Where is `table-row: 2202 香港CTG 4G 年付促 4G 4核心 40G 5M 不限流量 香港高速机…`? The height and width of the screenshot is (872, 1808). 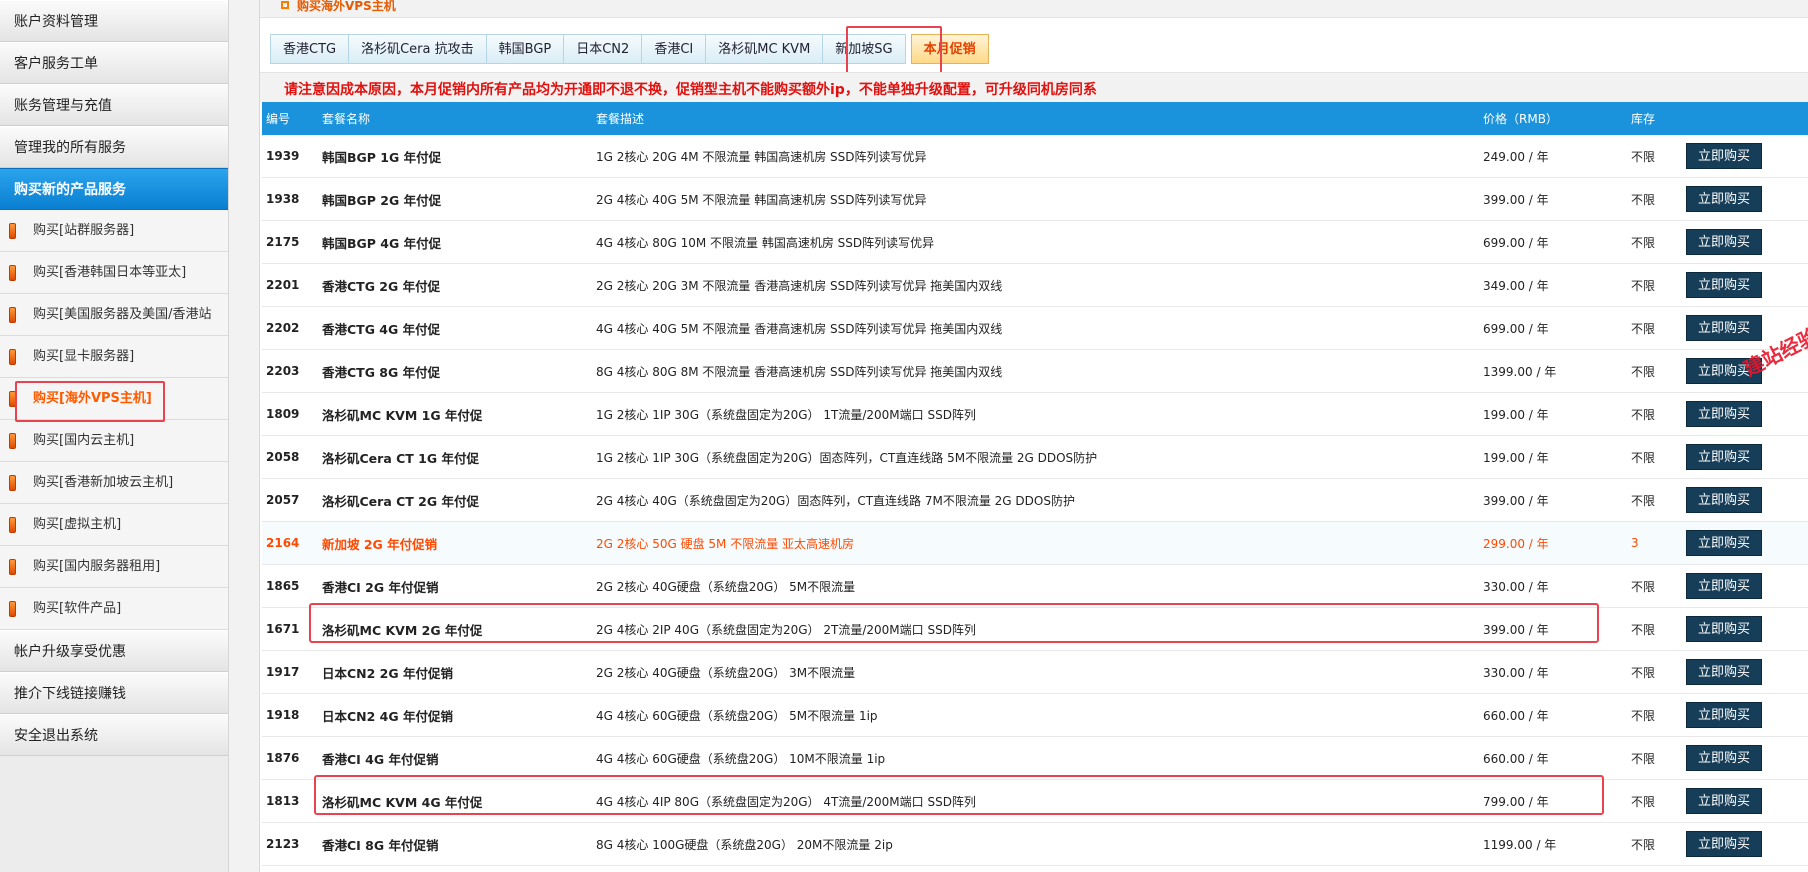
table-row: 2202 香港CTG 4G 年付促 4G 4核心 40G 5M 不限流量 香港高速机… is located at coordinates (1035, 328).